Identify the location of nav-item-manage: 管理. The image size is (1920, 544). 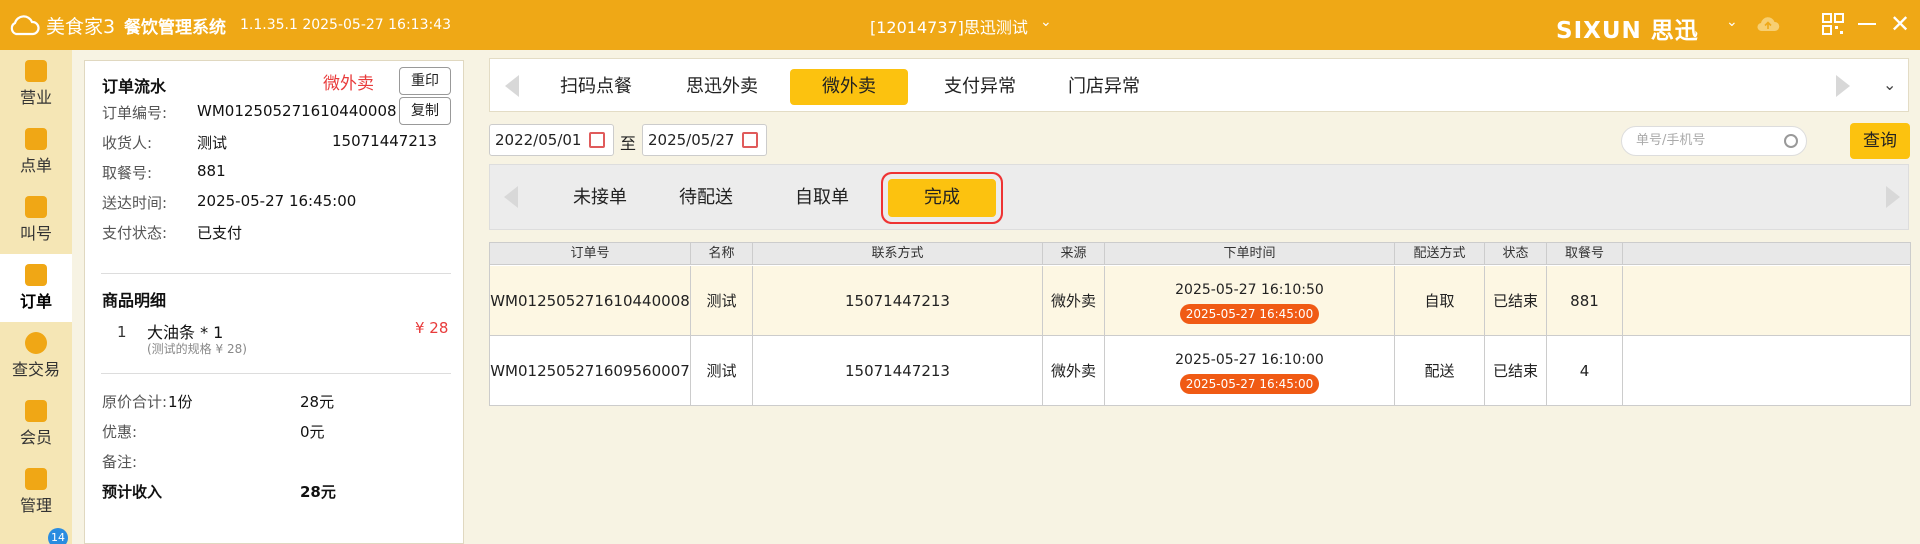
(36, 492).